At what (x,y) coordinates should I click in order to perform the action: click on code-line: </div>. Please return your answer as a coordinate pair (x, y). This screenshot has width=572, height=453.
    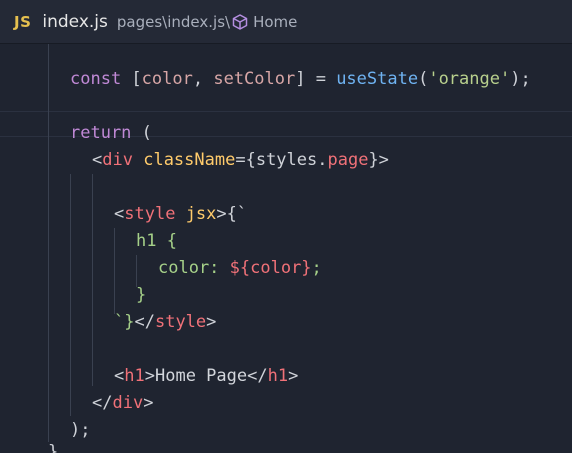
    Looking at the image, I should click on (123, 403).